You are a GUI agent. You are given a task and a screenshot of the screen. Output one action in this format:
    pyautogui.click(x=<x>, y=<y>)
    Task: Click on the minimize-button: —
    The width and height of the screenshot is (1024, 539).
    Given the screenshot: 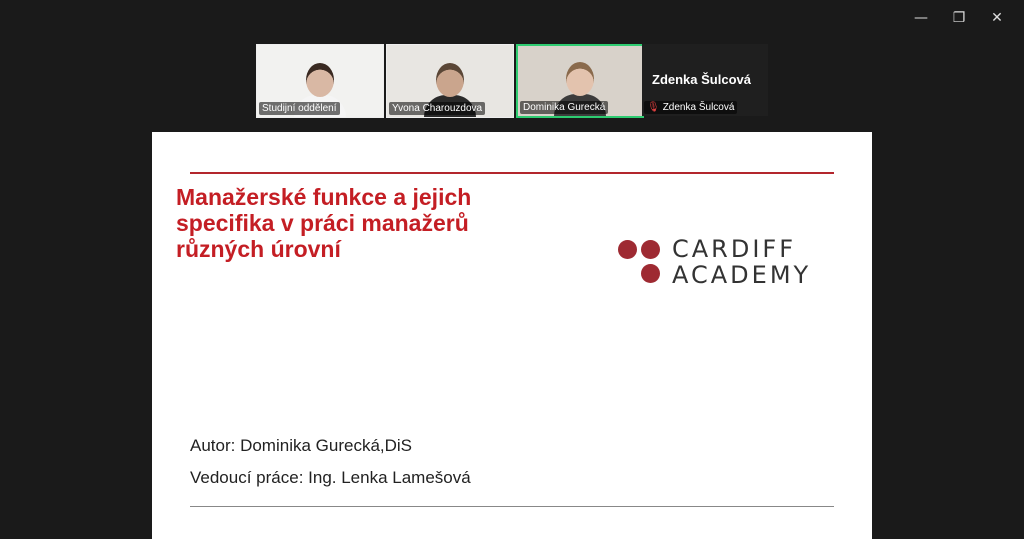 What is the action you would take?
    pyautogui.click(x=921, y=18)
    